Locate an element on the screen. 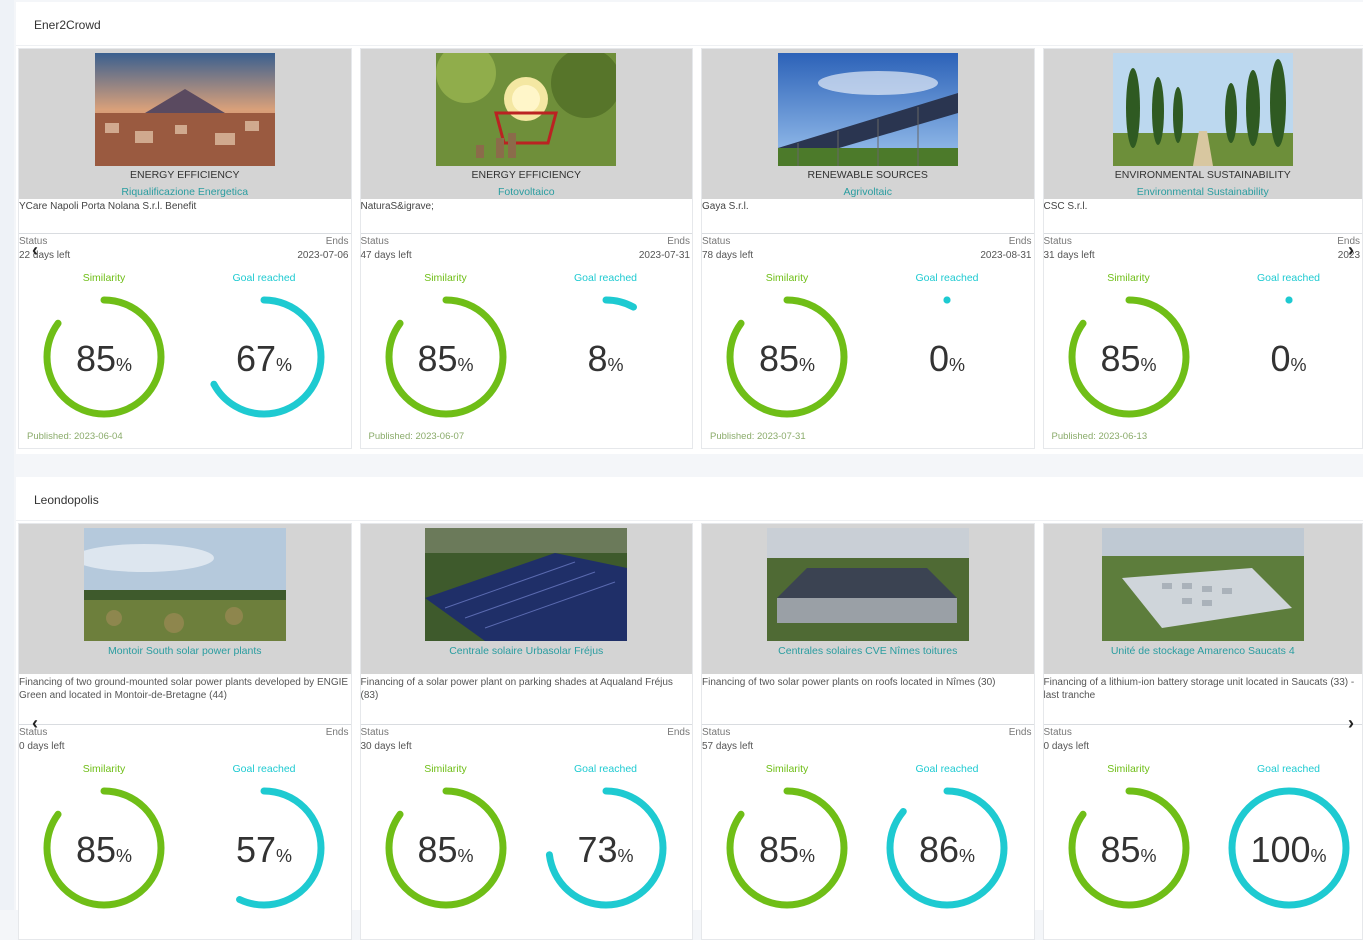  left-sidebar-edge is located at coordinates (7, 455).